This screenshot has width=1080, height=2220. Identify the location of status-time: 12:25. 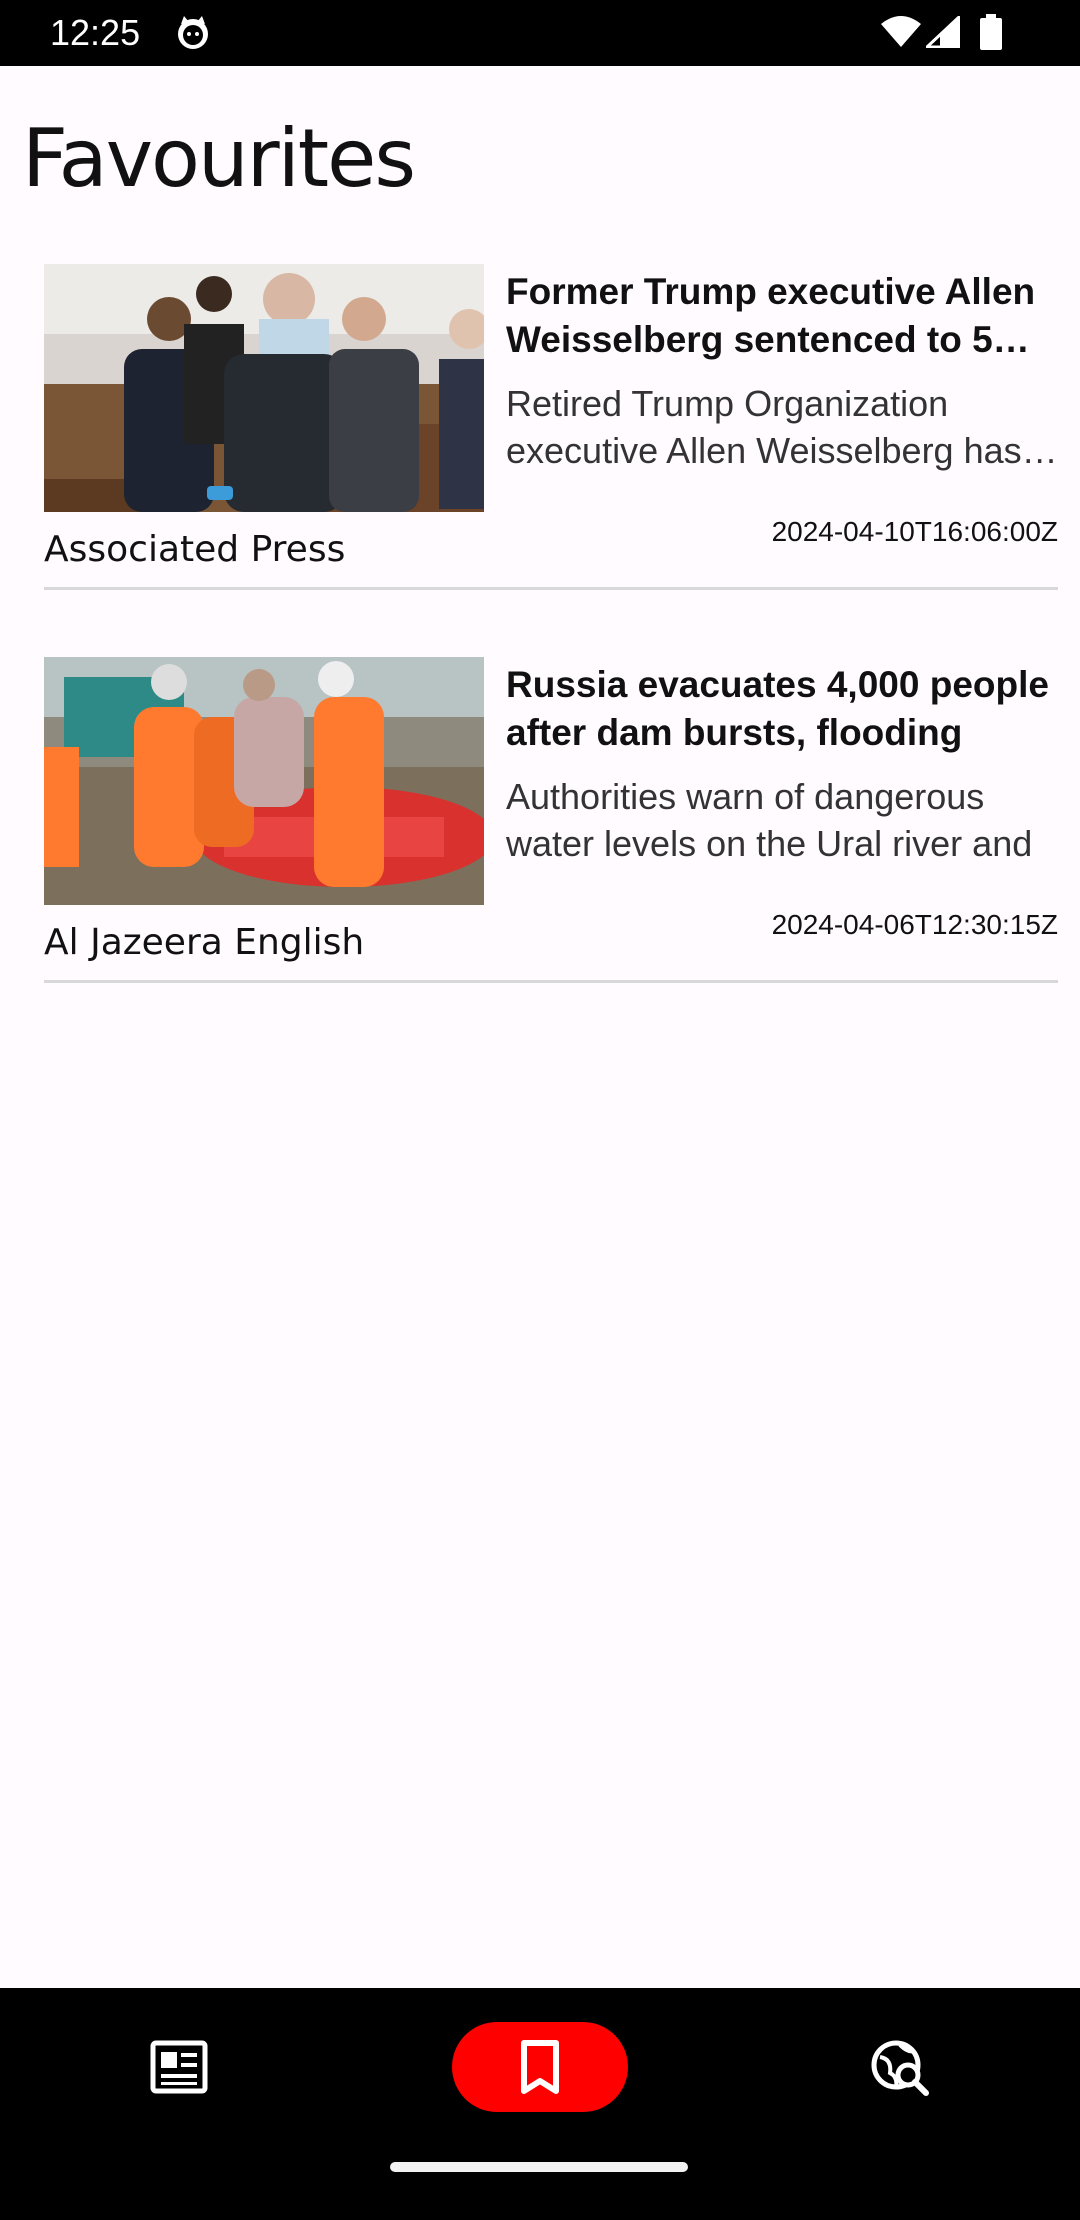
(95, 32).